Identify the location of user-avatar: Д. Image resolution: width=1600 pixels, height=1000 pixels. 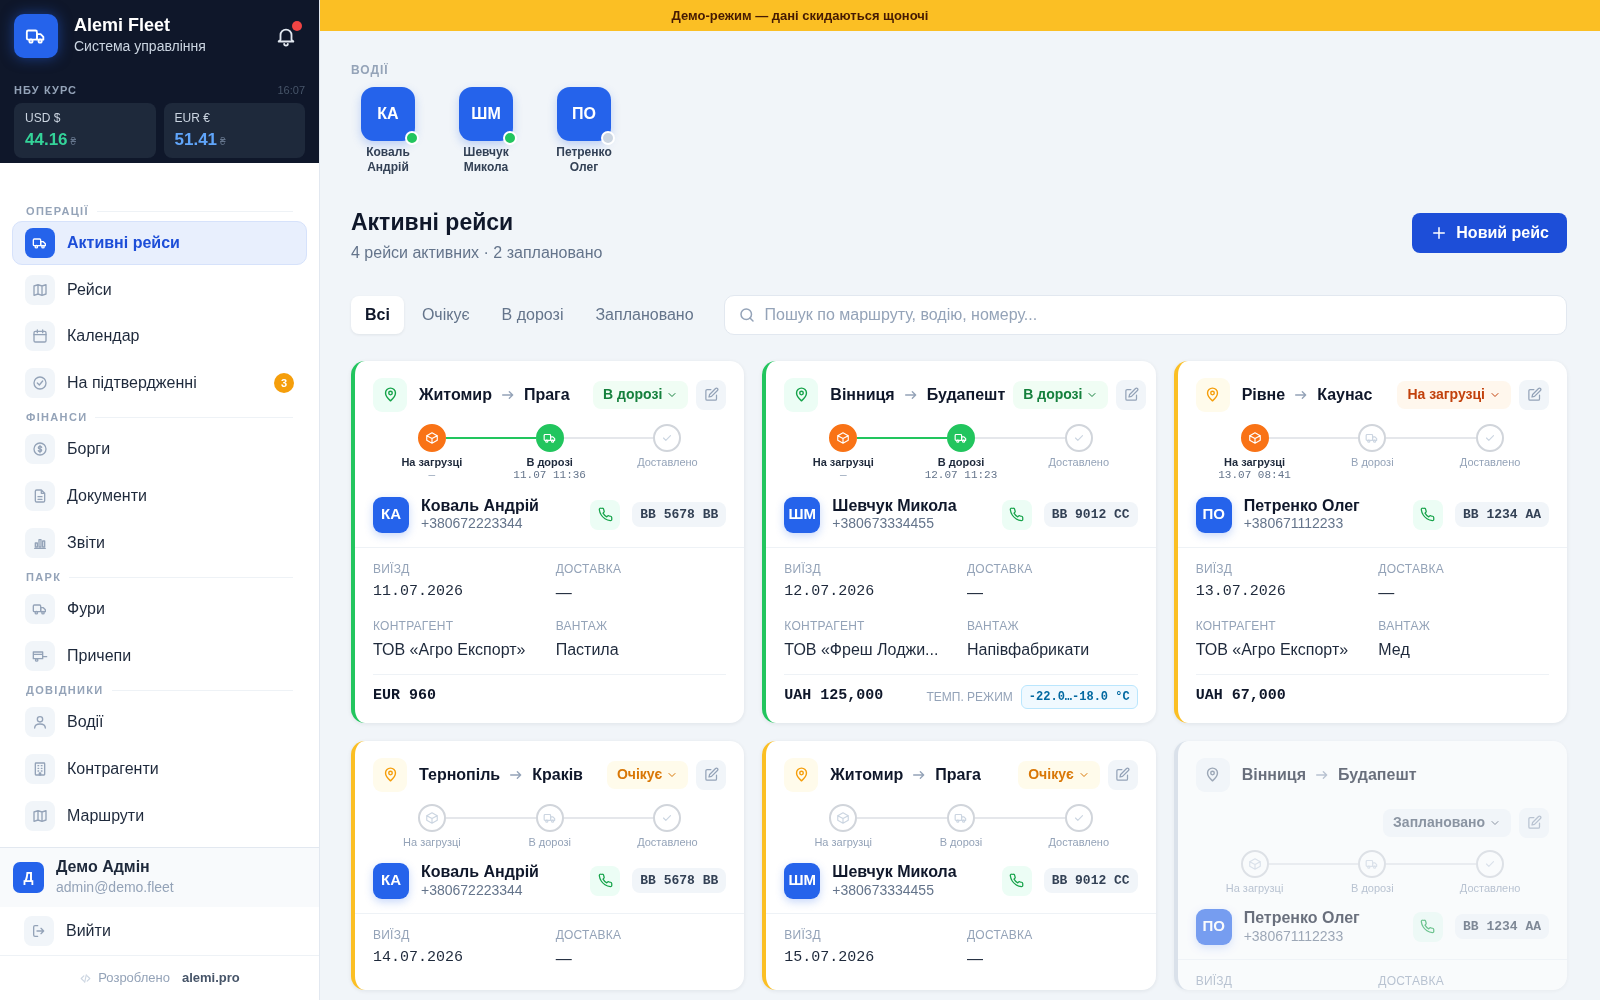
(28, 877).